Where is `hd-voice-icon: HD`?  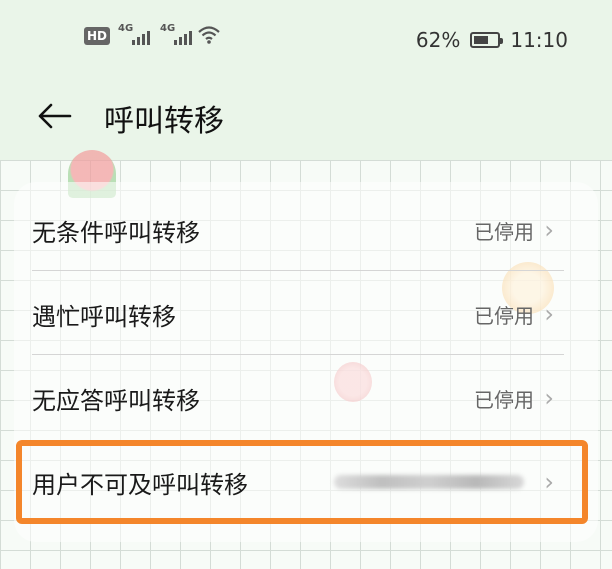
hd-voice-icon: HD is located at coordinates (97, 36).